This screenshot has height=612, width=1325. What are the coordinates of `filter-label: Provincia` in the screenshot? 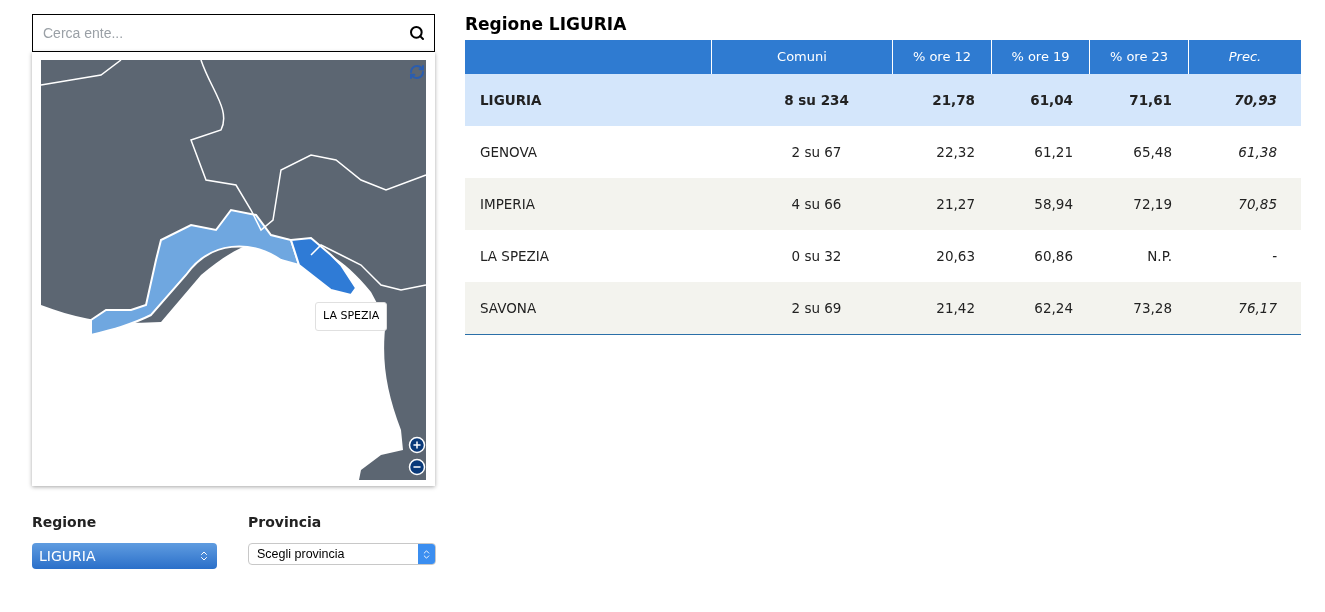 It's located at (285, 522).